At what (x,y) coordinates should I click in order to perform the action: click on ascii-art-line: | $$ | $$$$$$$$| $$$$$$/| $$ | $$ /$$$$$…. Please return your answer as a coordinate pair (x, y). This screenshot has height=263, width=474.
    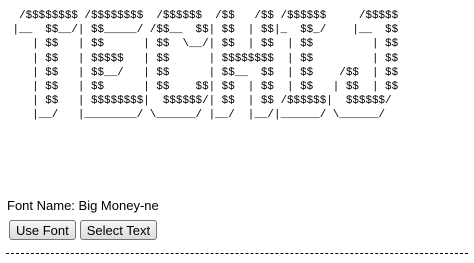
    Looking at the image, I should click on (199, 101).